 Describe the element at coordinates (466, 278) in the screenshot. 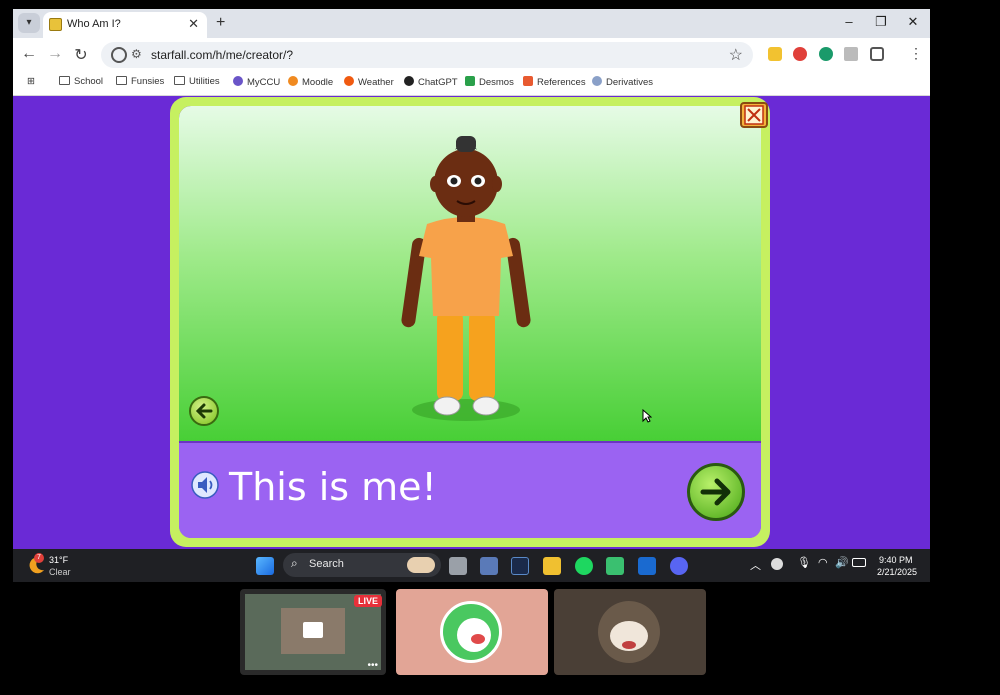

I see `character-illustration` at that location.